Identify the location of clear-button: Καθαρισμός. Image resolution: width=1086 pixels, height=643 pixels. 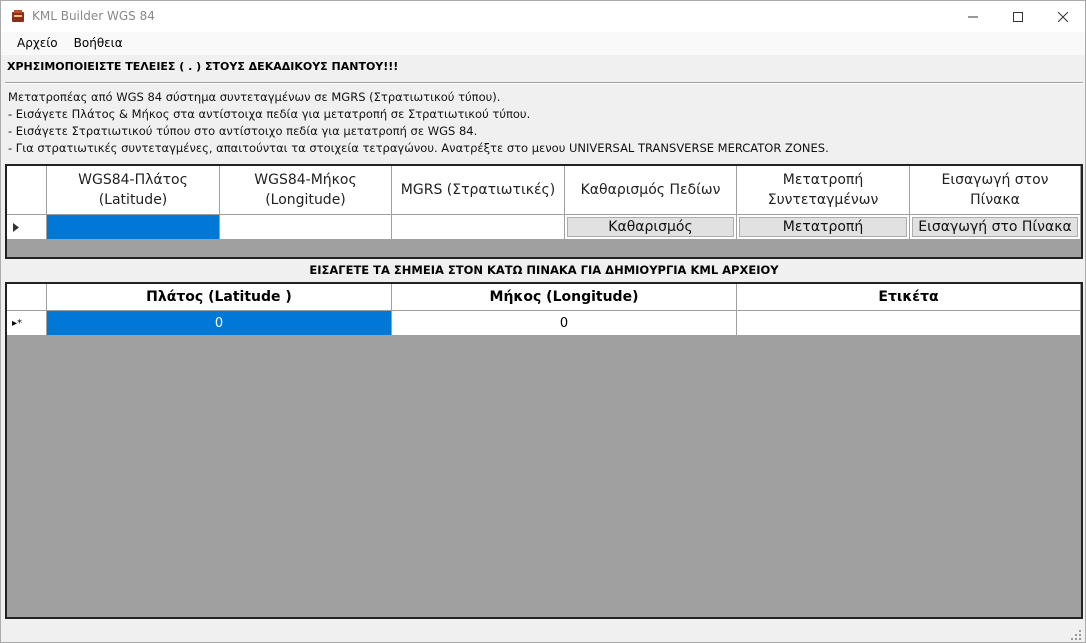
(650, 227).